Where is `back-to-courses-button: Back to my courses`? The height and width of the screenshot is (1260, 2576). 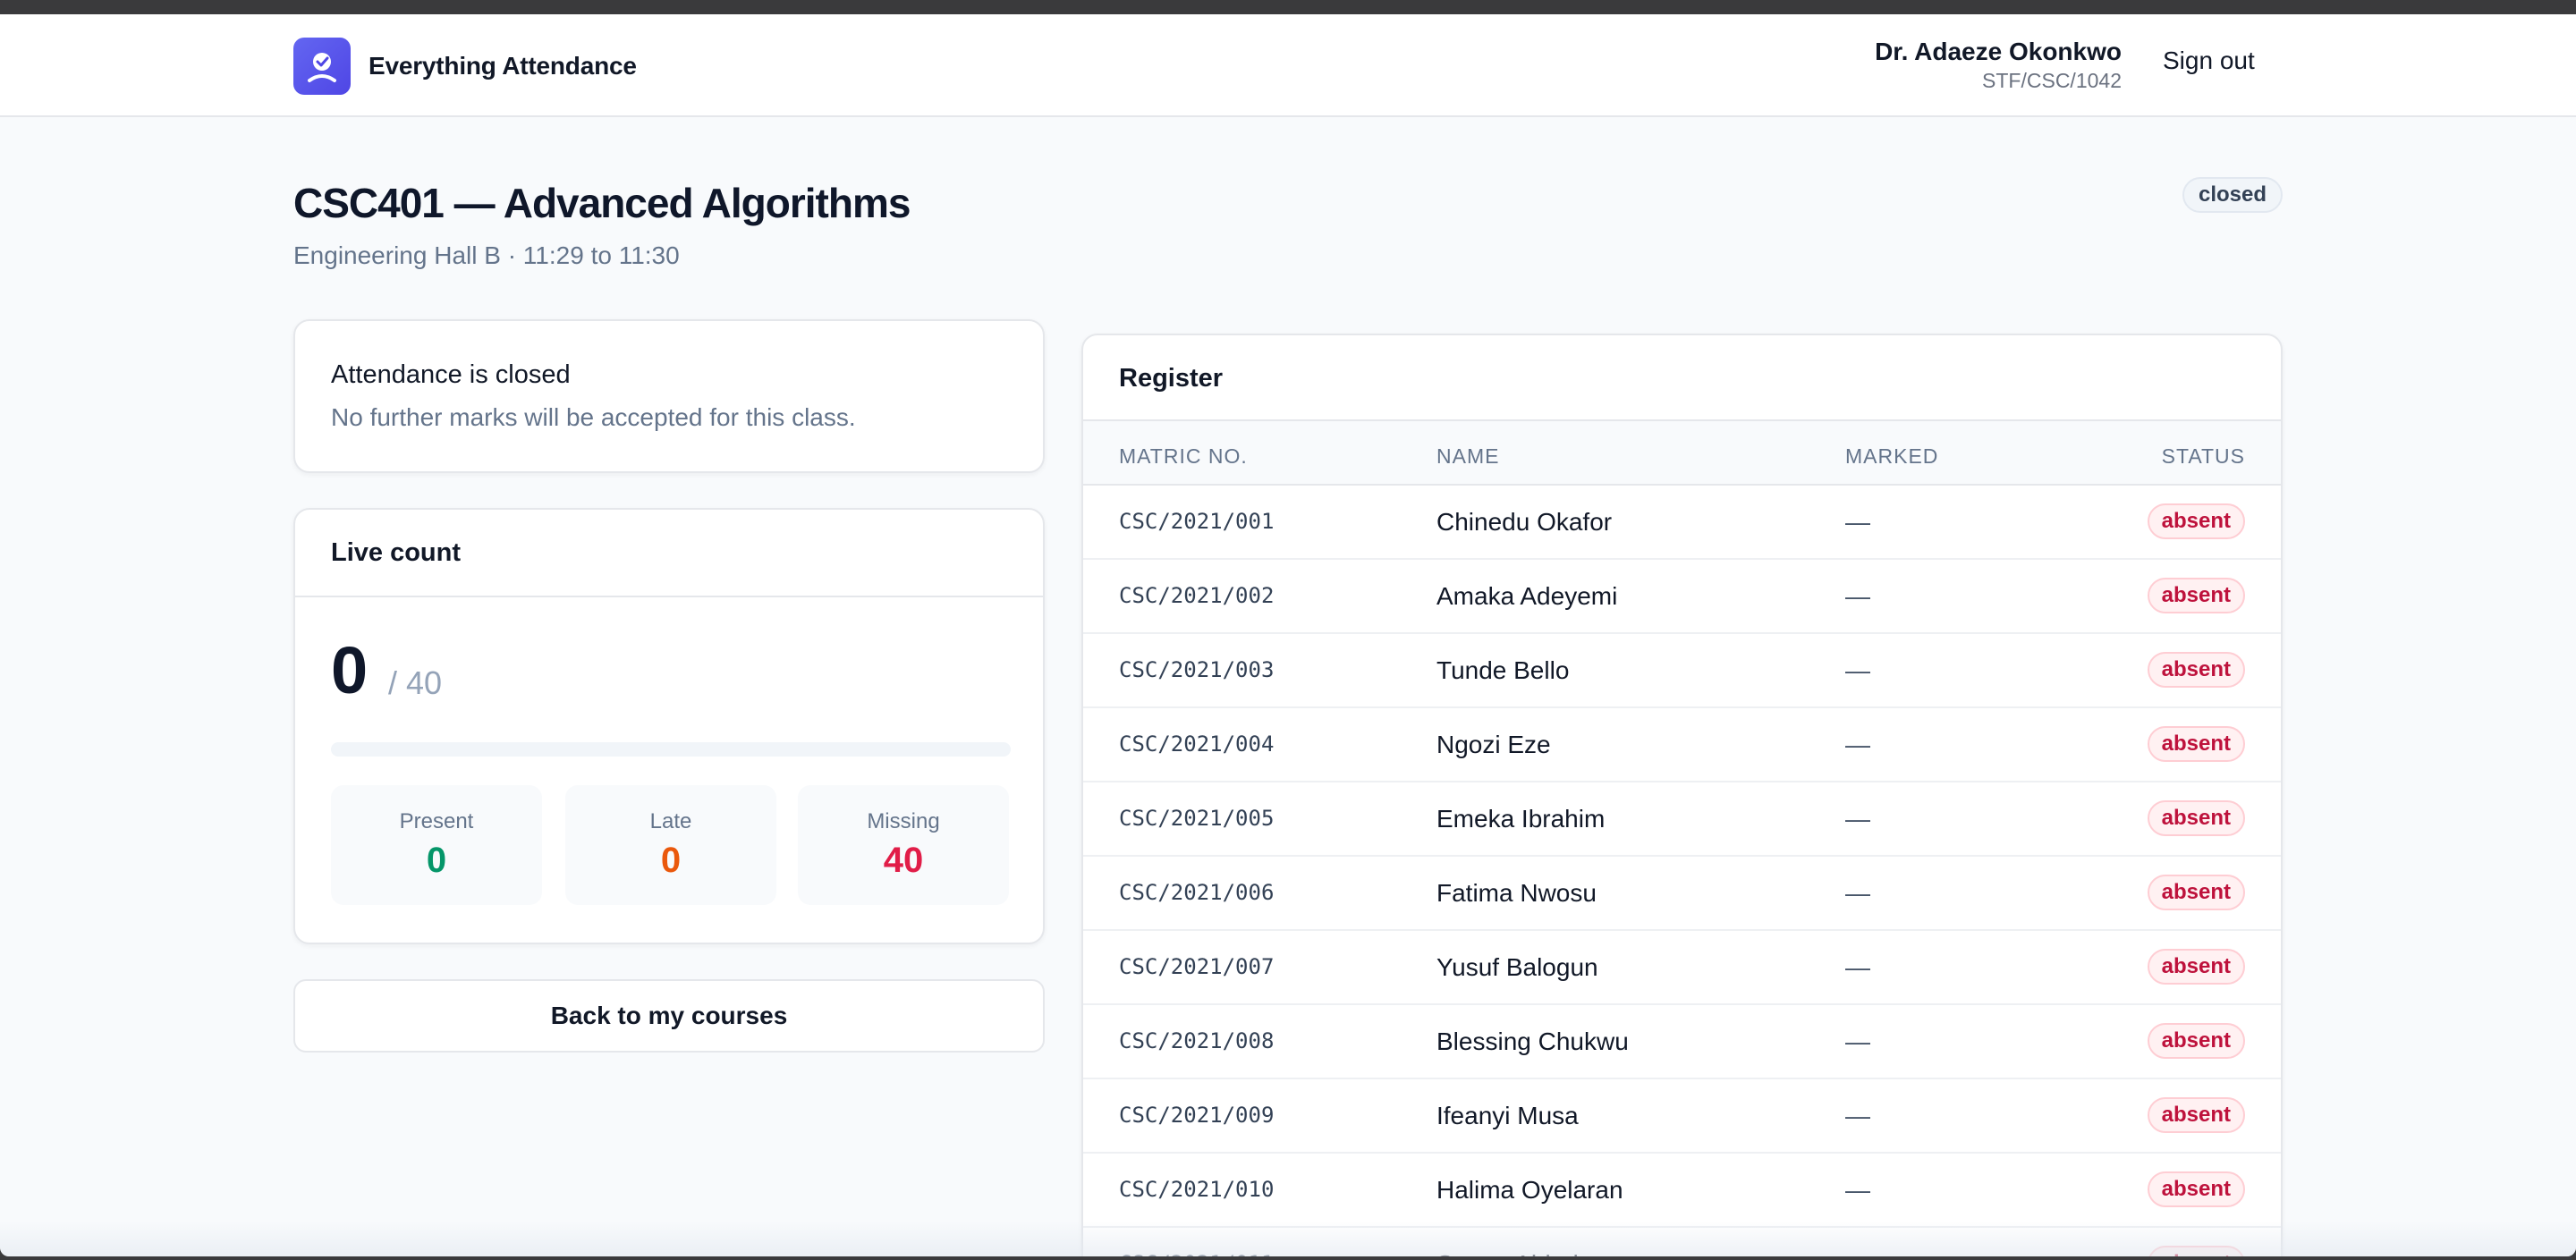
back-to-courses-button: Back to my courses is located at coordinates (669, 1016).